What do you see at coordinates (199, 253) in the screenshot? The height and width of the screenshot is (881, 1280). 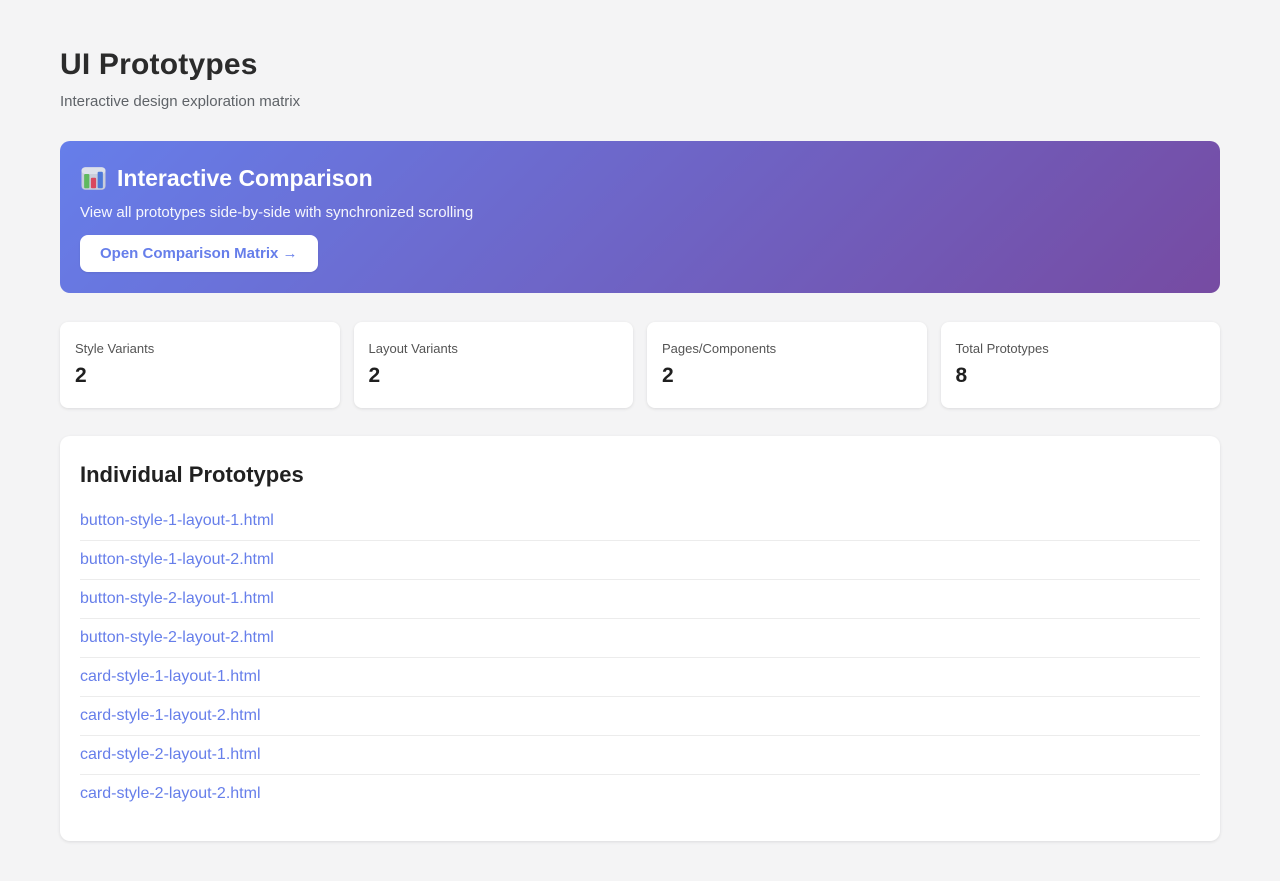 I see `open-comparison-matrix-button: Open Comparison Matrix →` at bounding box center [199, 253].